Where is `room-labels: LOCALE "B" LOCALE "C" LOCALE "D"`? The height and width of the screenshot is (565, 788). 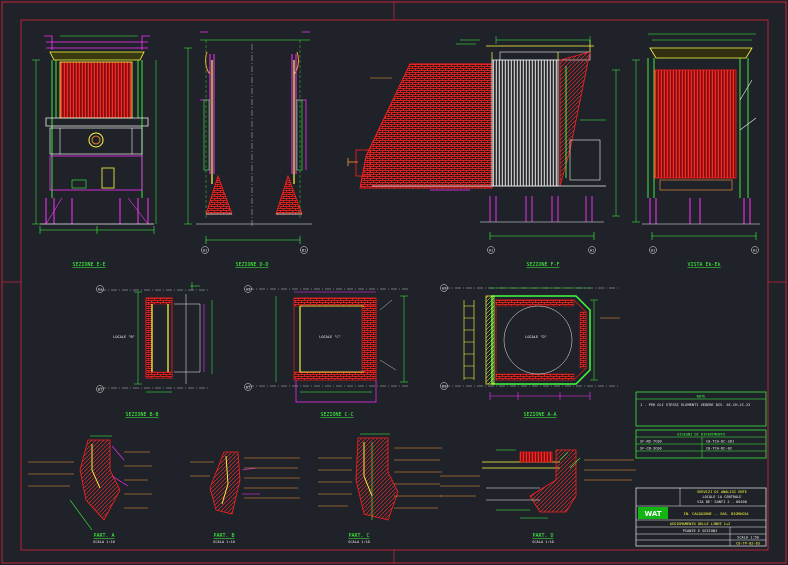
room-labels: LOCALE "B" LOCALE "C" LOCALE "D" is located at coordinates (330, 337).